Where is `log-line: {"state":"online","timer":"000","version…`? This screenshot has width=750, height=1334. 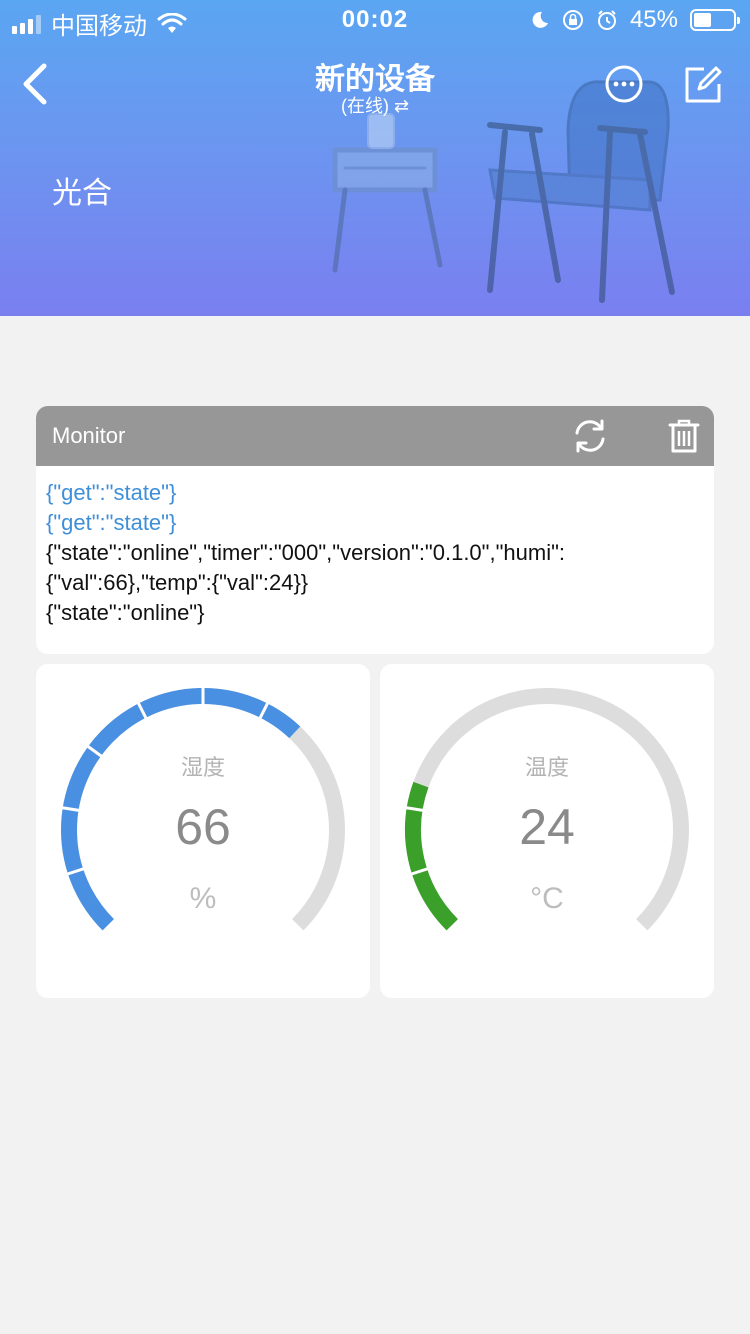 log-line: {"state":"online","timer":"000","version… is located at coordinates (306, 552).